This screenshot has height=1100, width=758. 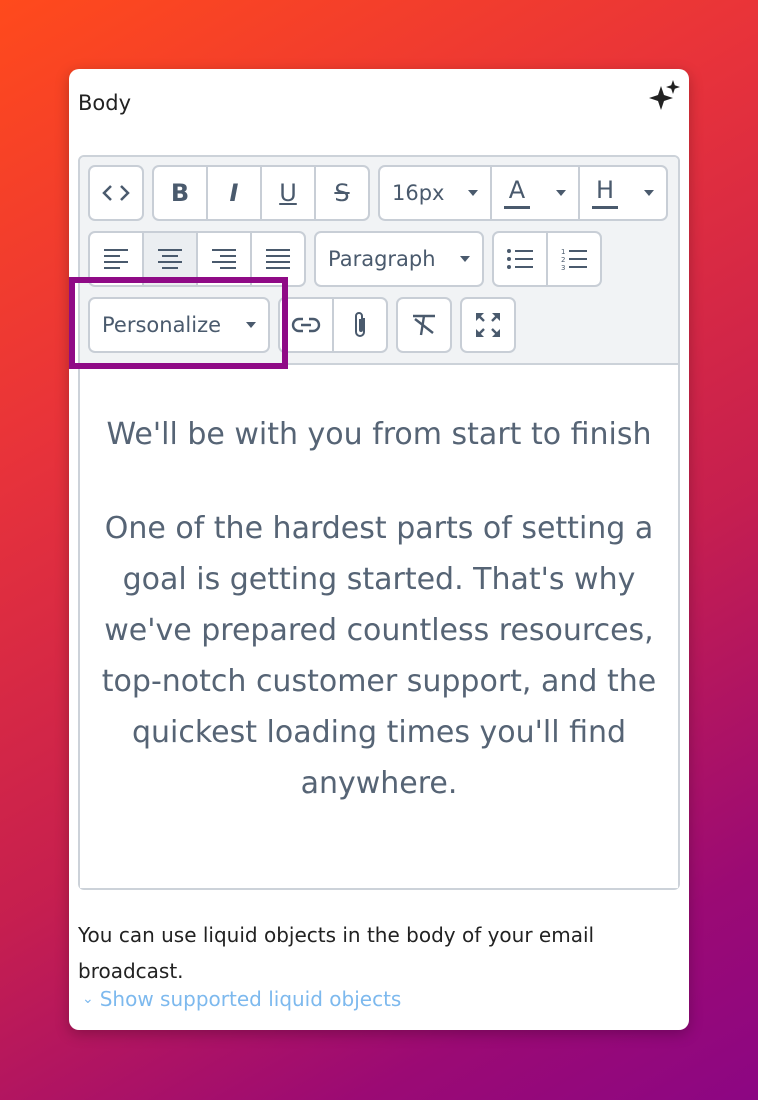 I want to click on fullscreen-icon, so click(x=488, y=325).